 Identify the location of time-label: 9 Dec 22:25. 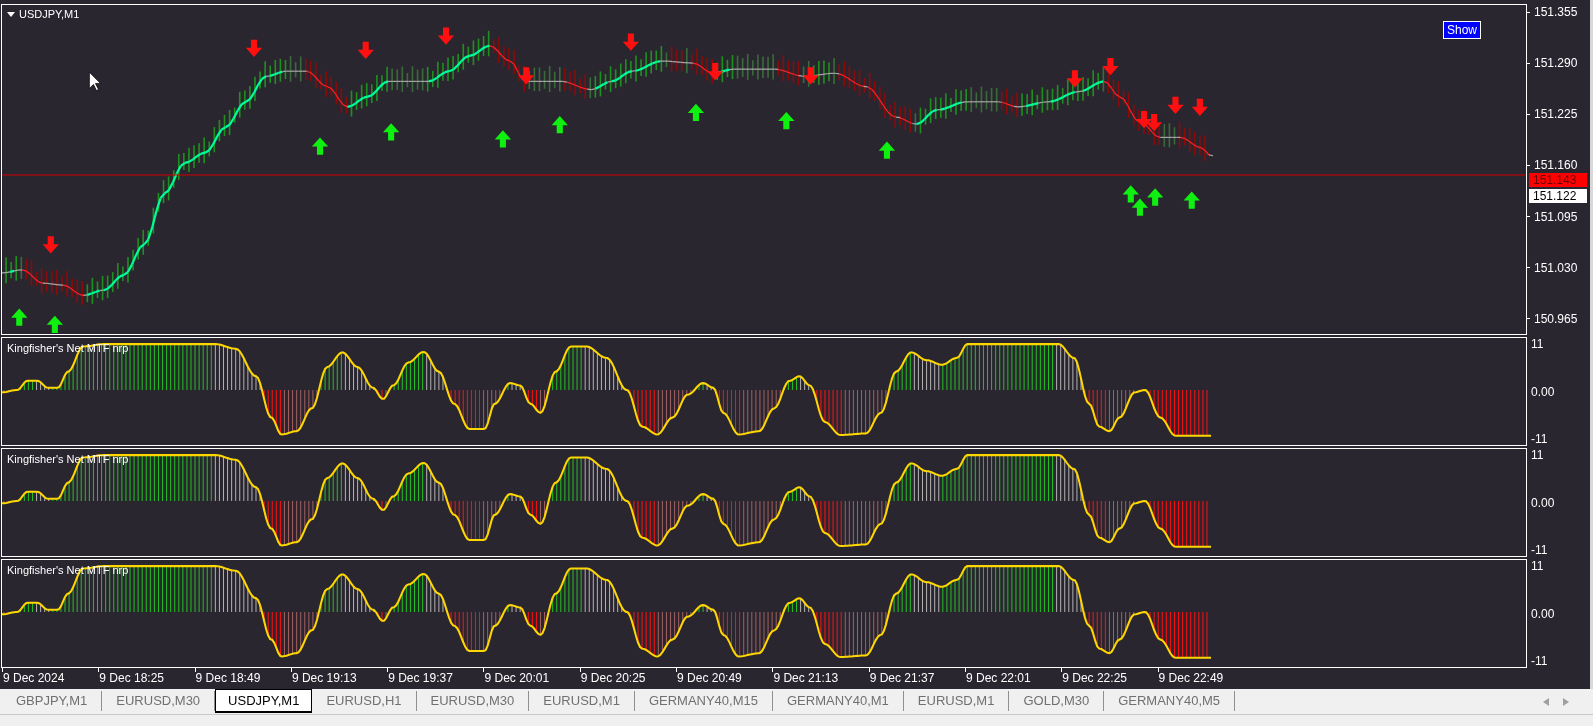
(1094, 678).